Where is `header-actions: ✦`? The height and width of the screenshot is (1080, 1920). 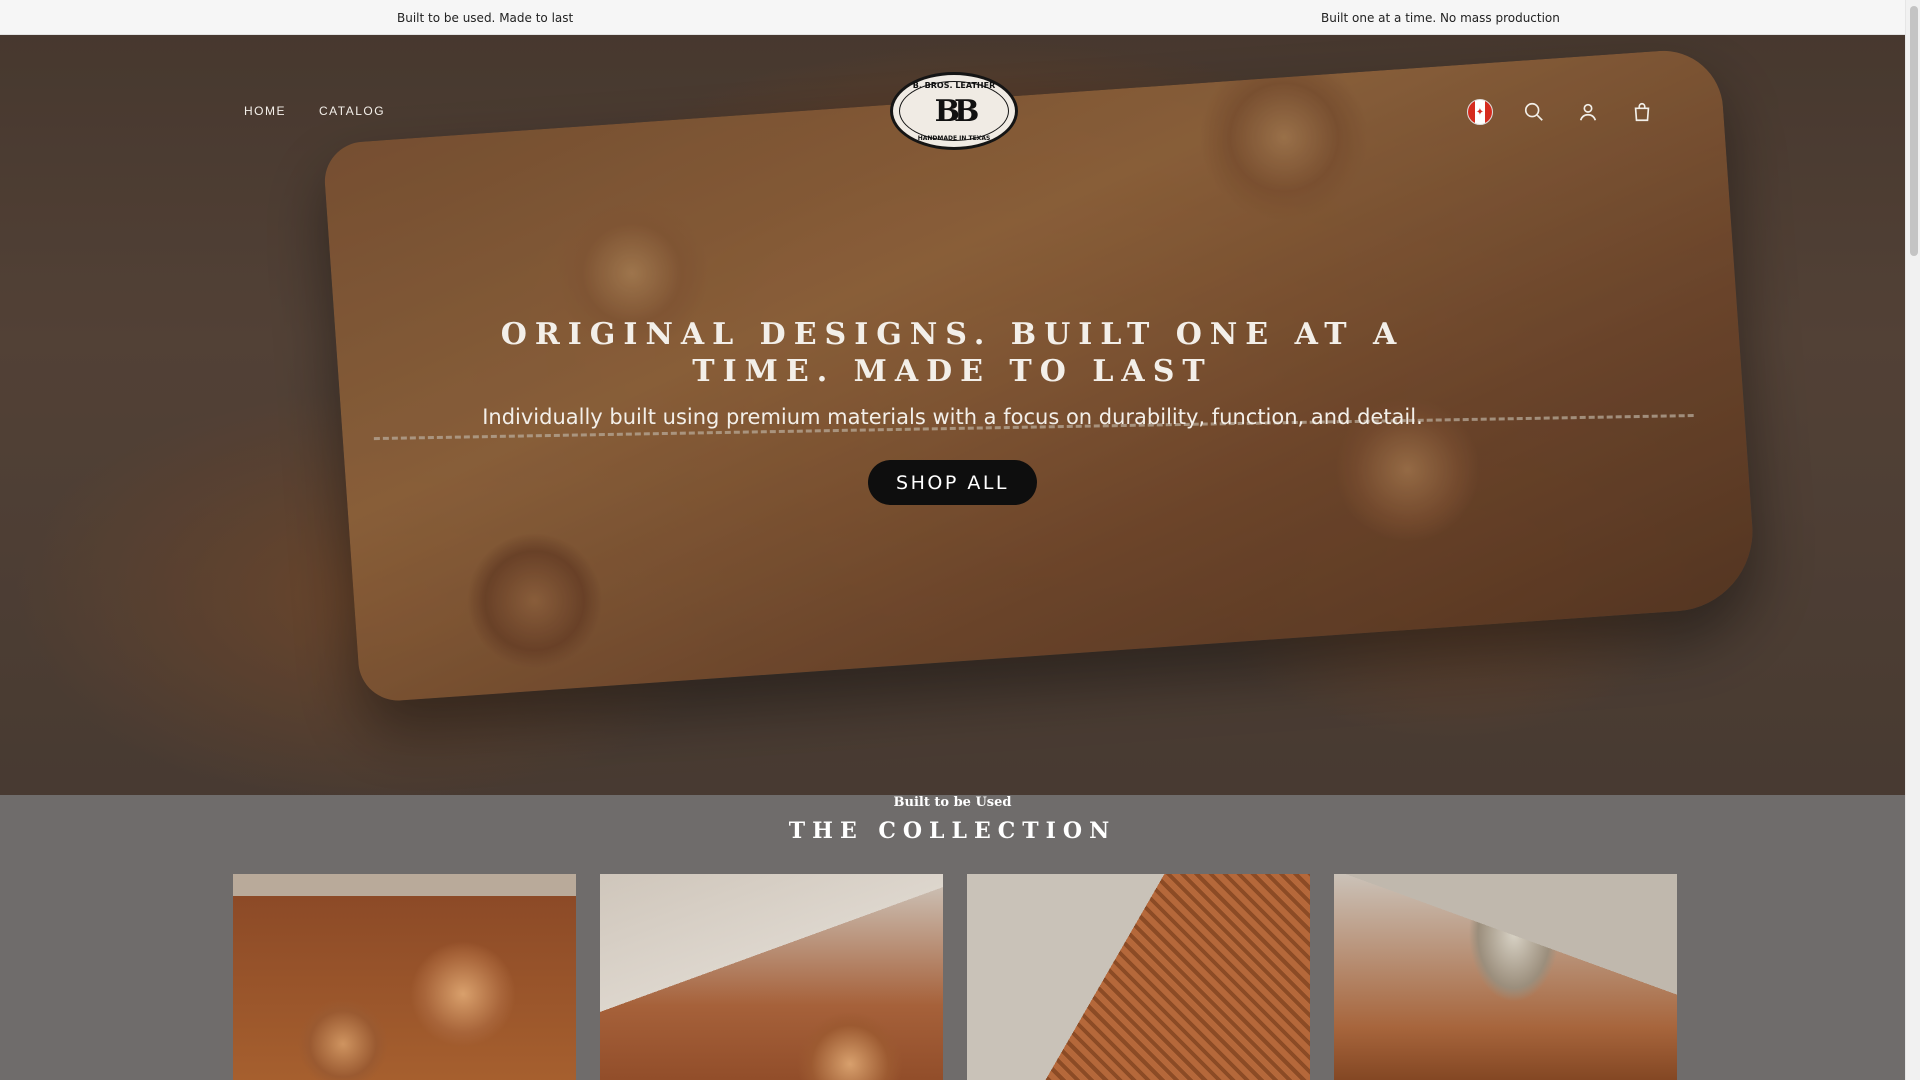 header-actions: ✦ is located at coordinates (1561, 112).